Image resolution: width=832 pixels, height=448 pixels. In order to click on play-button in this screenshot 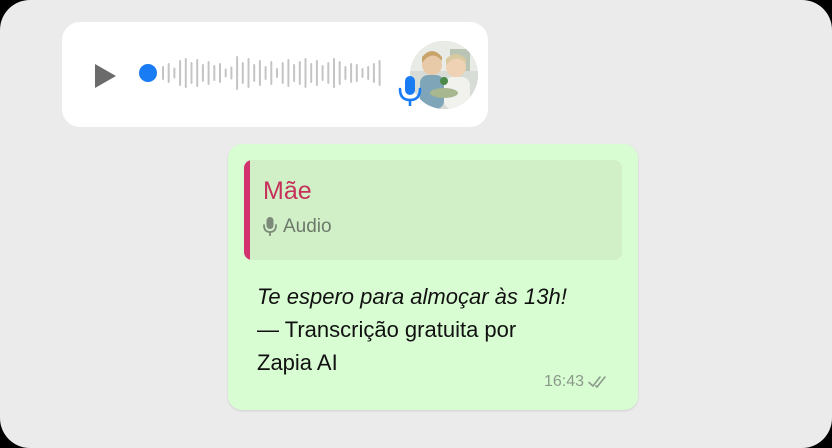, I will do `click(105, 76)`.